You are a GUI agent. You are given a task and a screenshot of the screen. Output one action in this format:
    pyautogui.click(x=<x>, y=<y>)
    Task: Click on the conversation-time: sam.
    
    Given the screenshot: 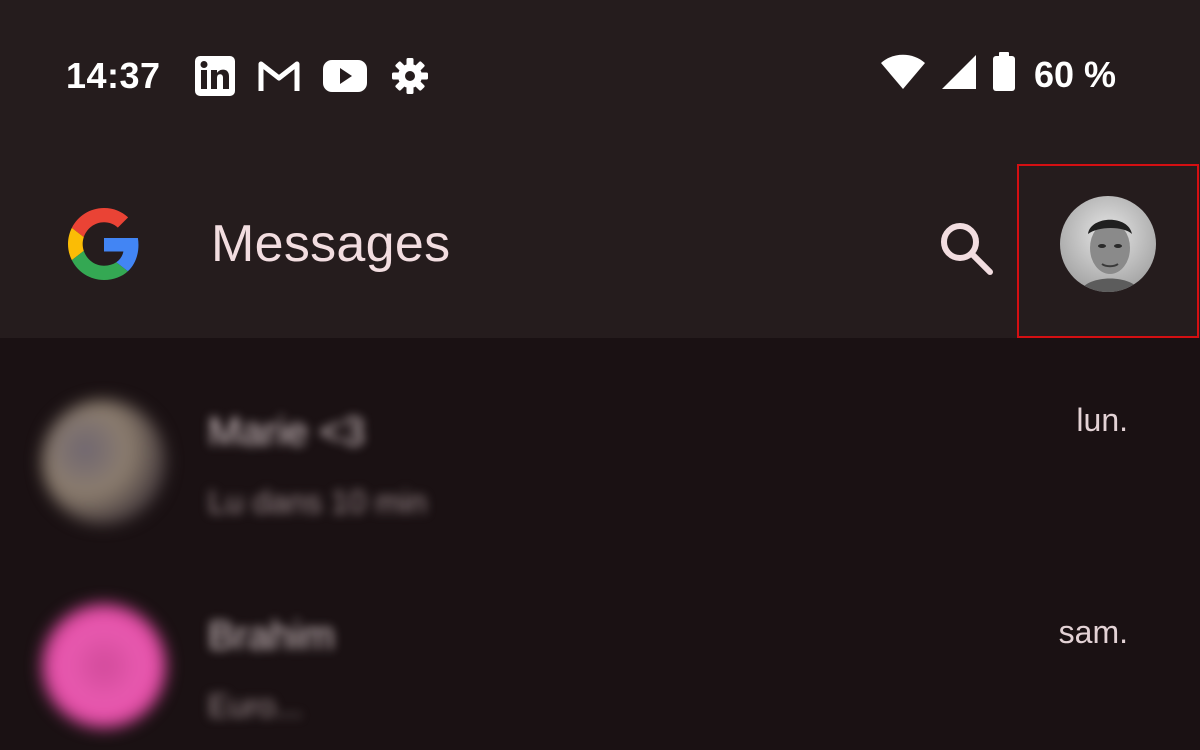 What is the action you would take?
    pyautogui.click(x=1093, y=632)
    